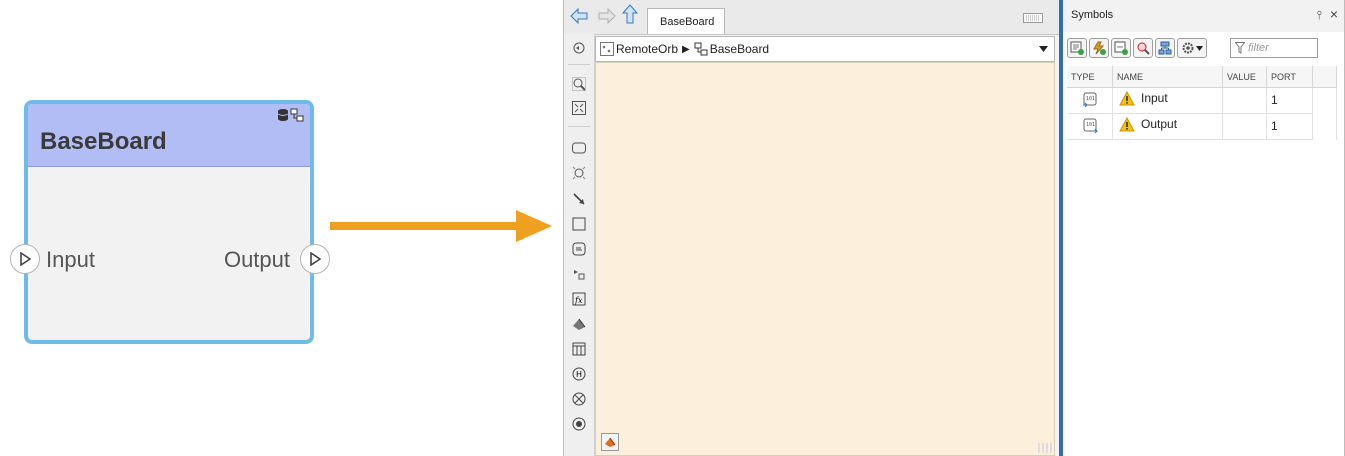 This screenshot has height=456, width=1345. What do you see at coordinates (1090, 77) in the screenshot?
I see `column-header-type: TYPE` at bounding box center [1090, 77].